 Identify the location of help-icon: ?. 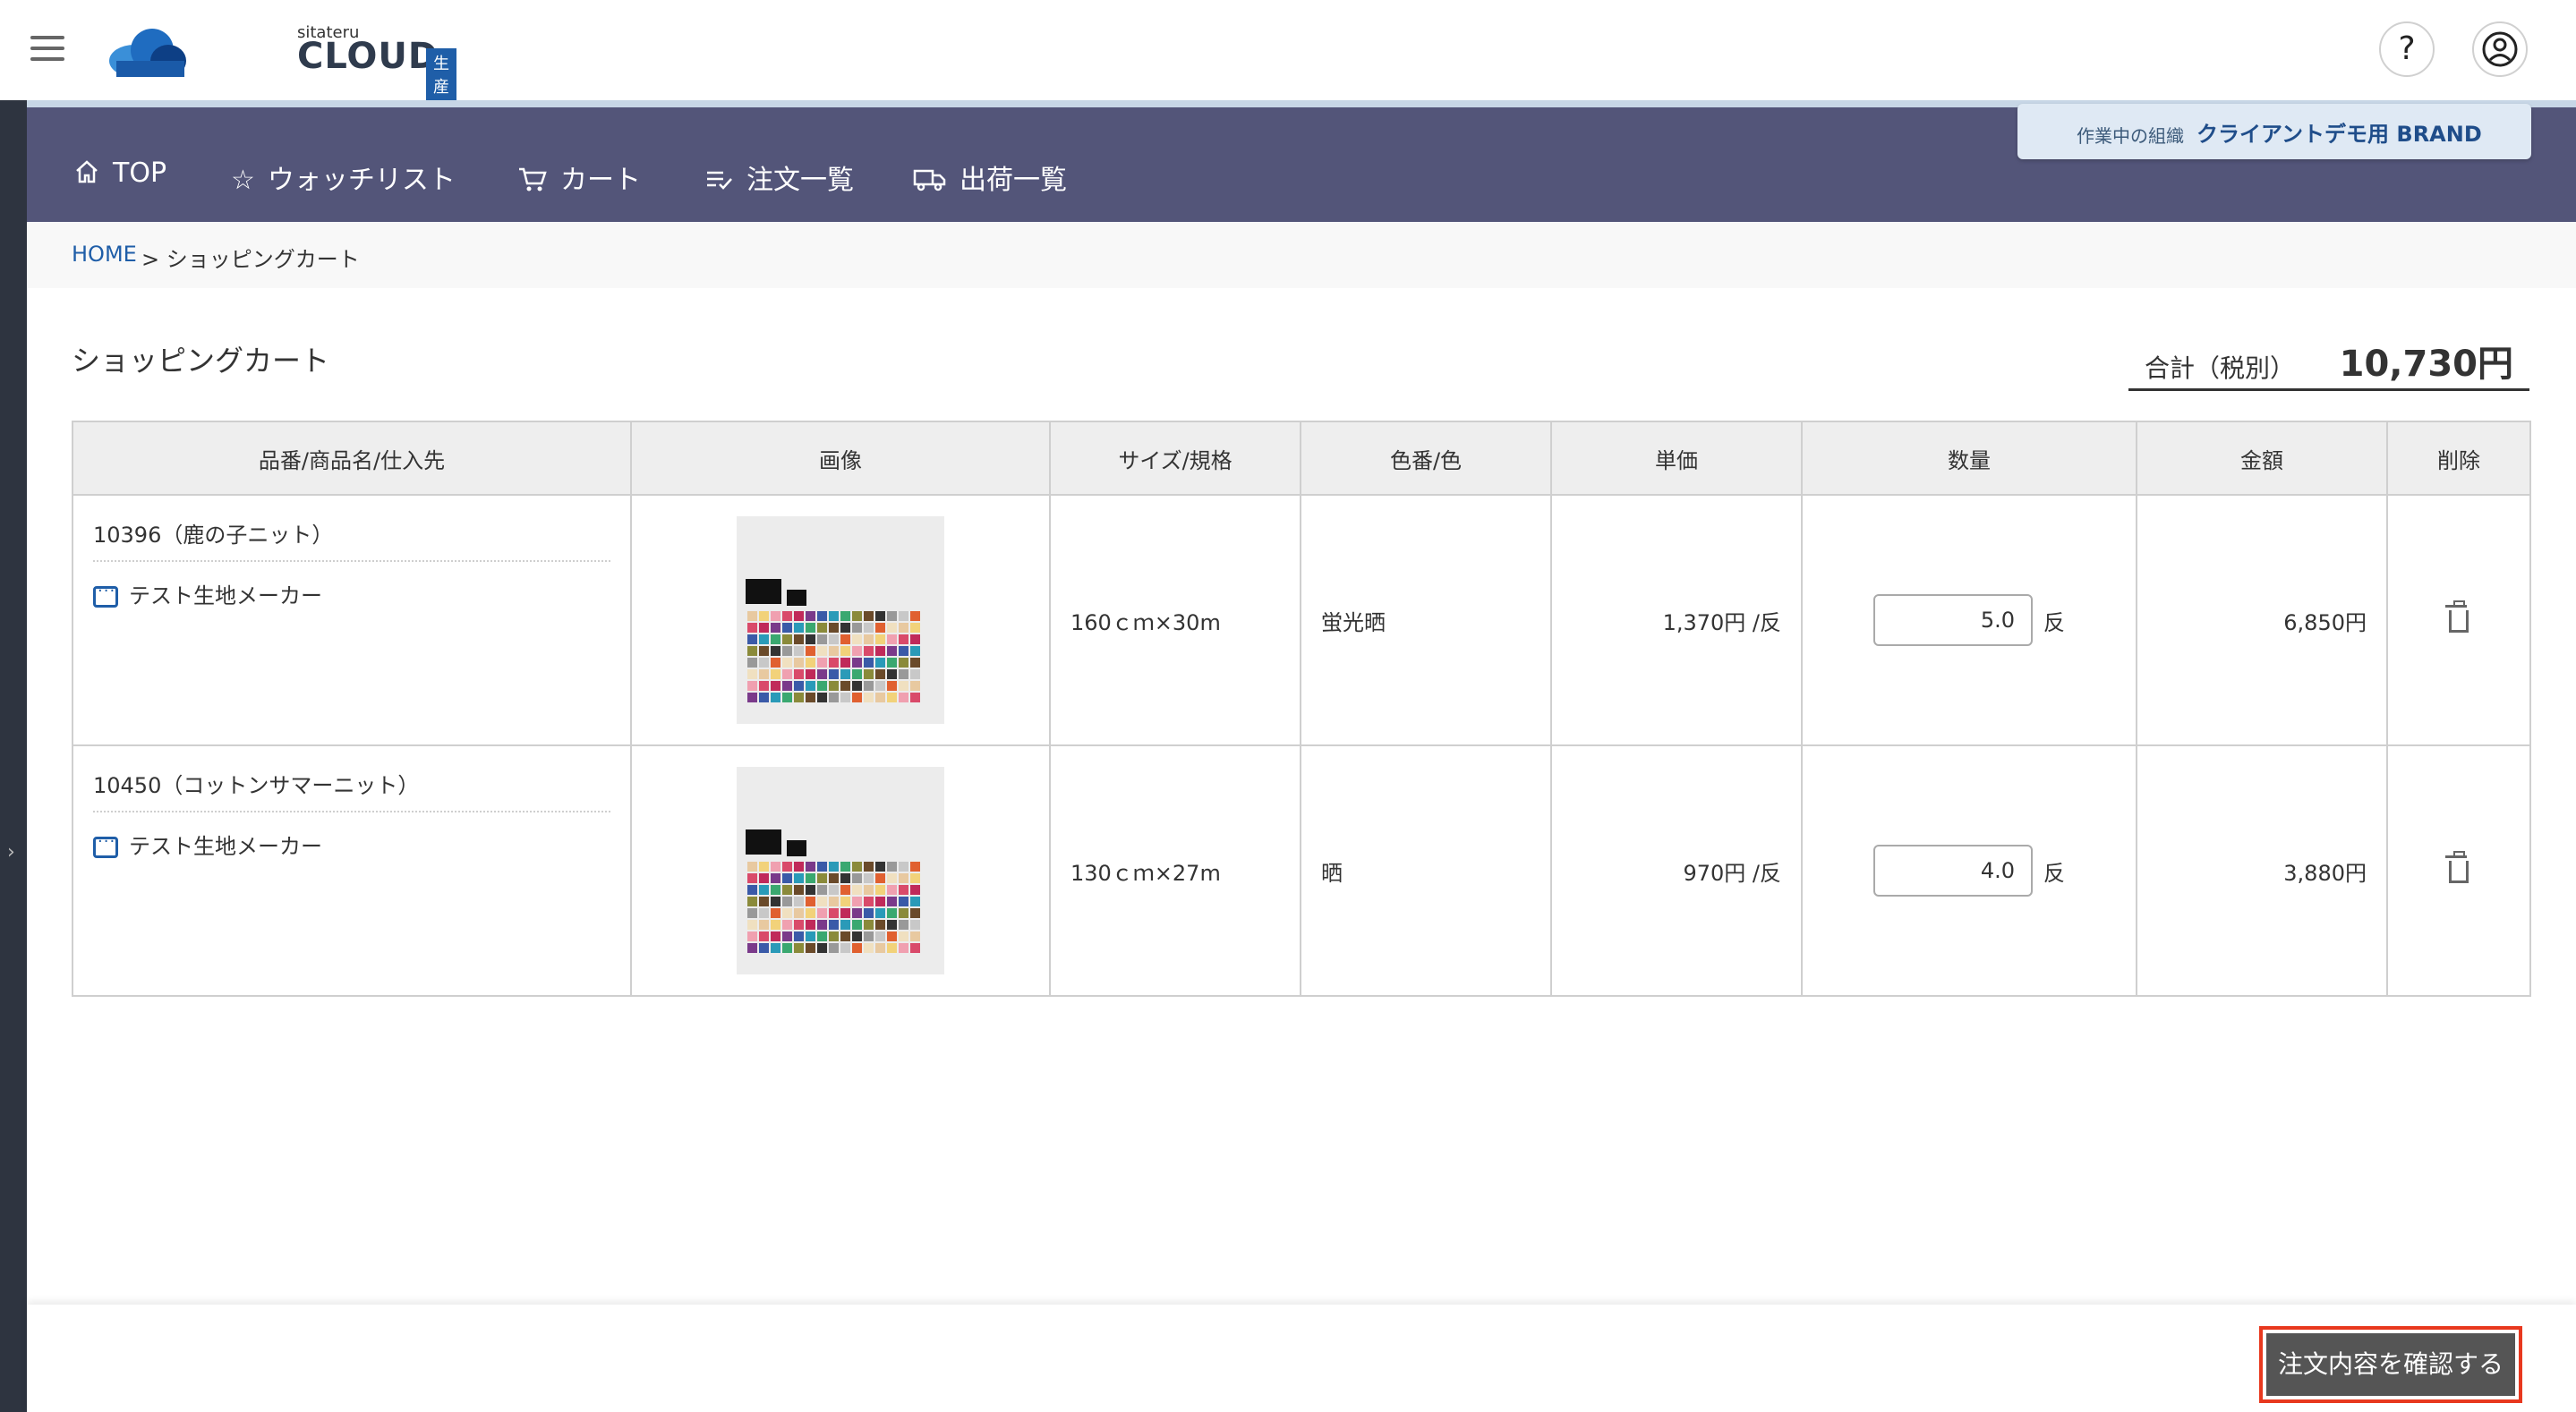
(2407, 49).